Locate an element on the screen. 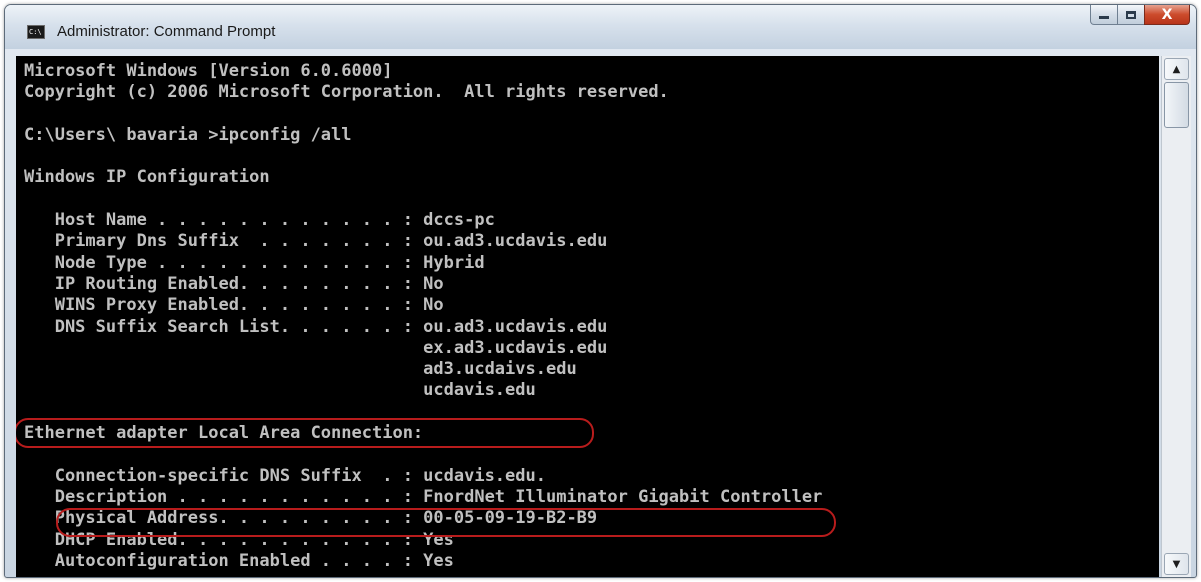 Image resolution: width=1201 pixels, height=582 pixels. close-button: X is located at coordinates (1167, 15).